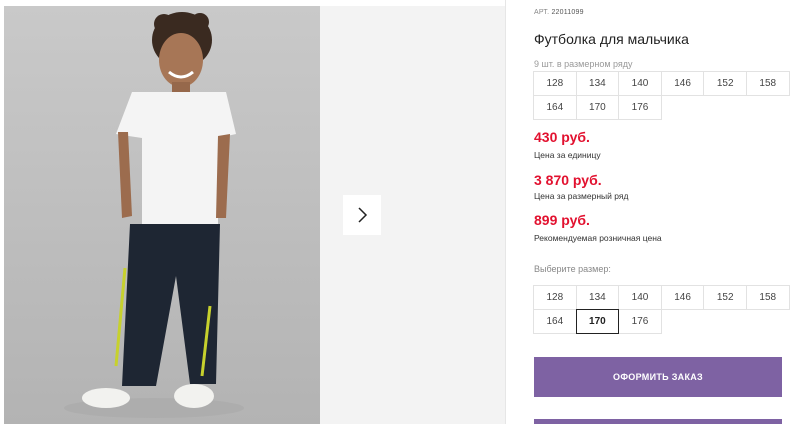 This screenshot has height=424, width=800. I want to click on column-divider, so click(505, 212).